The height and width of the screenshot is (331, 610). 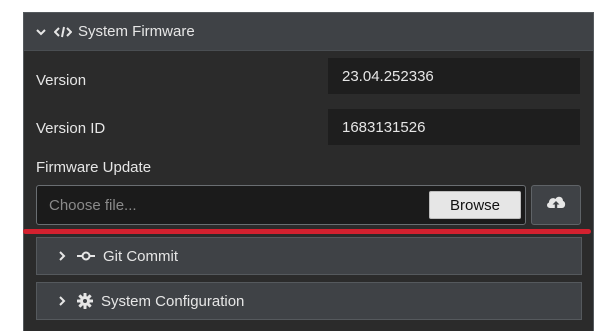 What do you see at coordinates (454, 76) in the screenshot?
I see `version-value: 23.04.252336` at bounding box center [454, 76].